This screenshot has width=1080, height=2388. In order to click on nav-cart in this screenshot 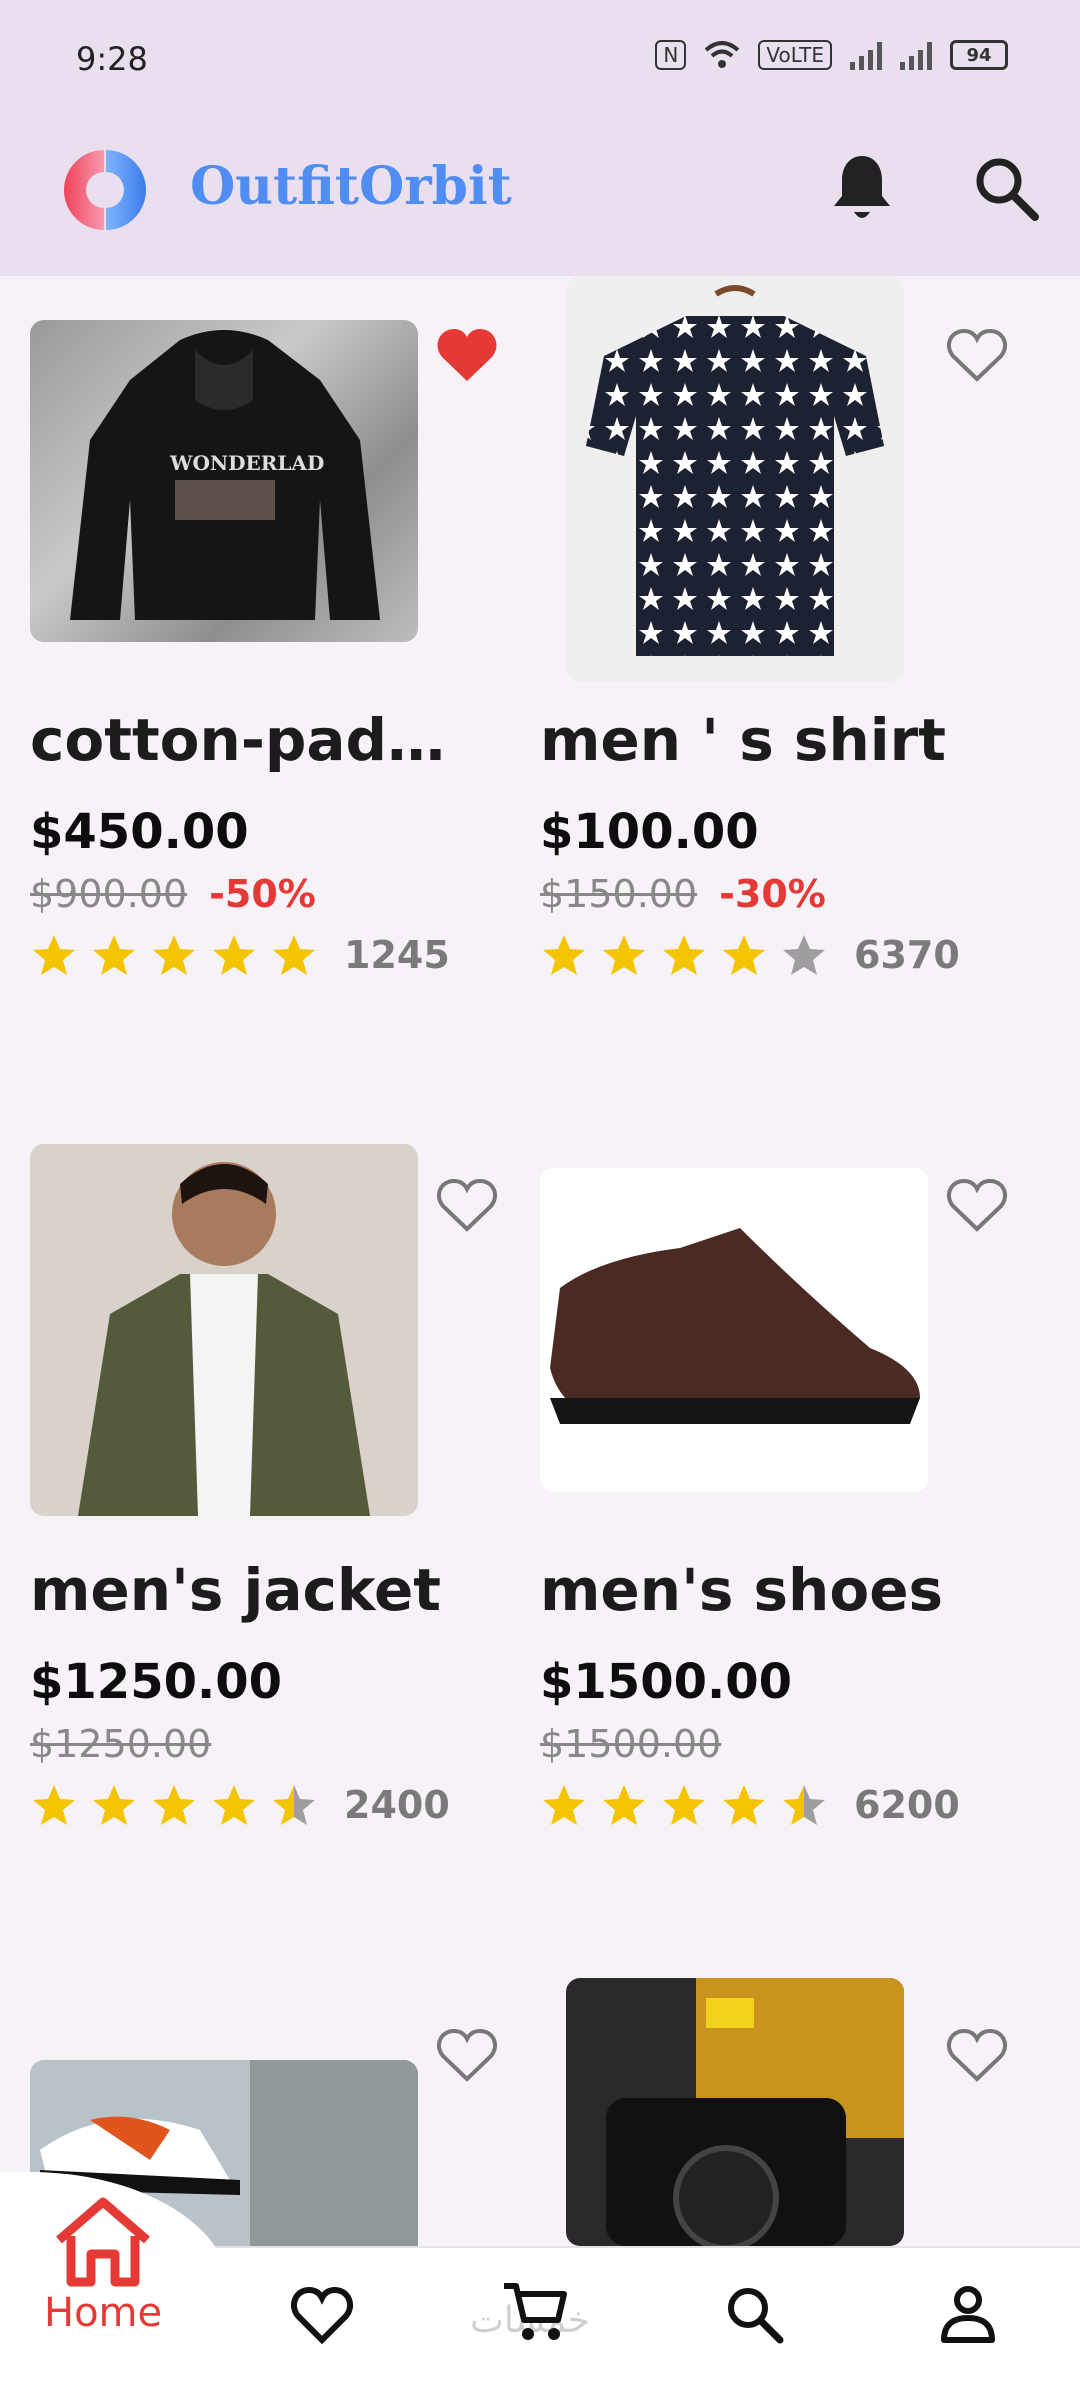, I will do `click(535, 2312)`.